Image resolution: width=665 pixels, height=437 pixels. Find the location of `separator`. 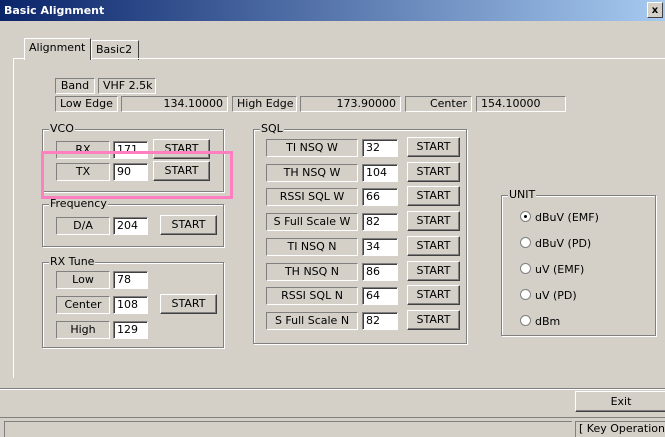

separator is located at coordinates (332, 389).